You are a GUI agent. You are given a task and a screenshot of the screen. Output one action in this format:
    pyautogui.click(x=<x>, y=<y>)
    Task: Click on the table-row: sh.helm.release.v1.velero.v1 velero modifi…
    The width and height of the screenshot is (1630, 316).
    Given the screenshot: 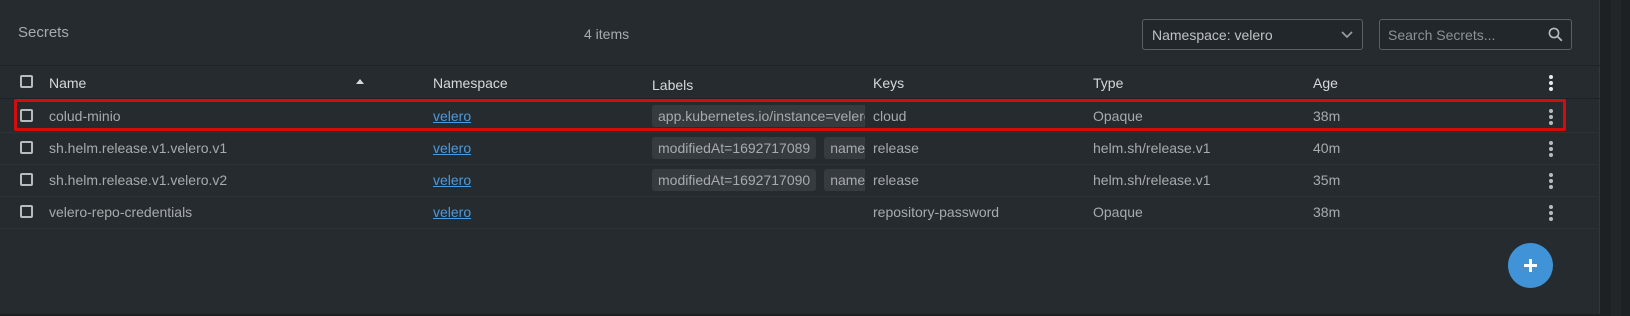 What is the action you would take?
    pyautogui.click(x=800, y=148)
    